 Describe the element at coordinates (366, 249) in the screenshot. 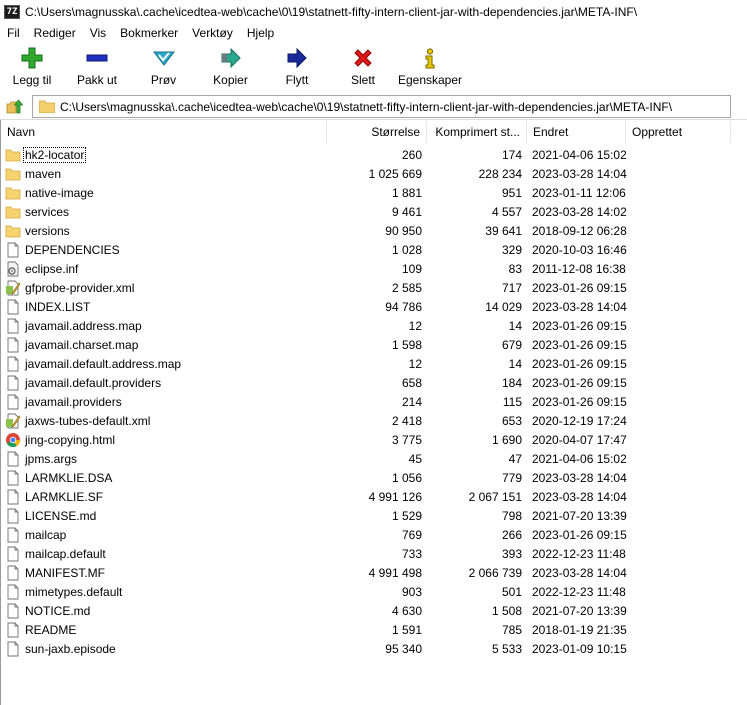

I see `file-row: DEPENDENCIES 1 028 329 2020-10-03 16:46` at that location.